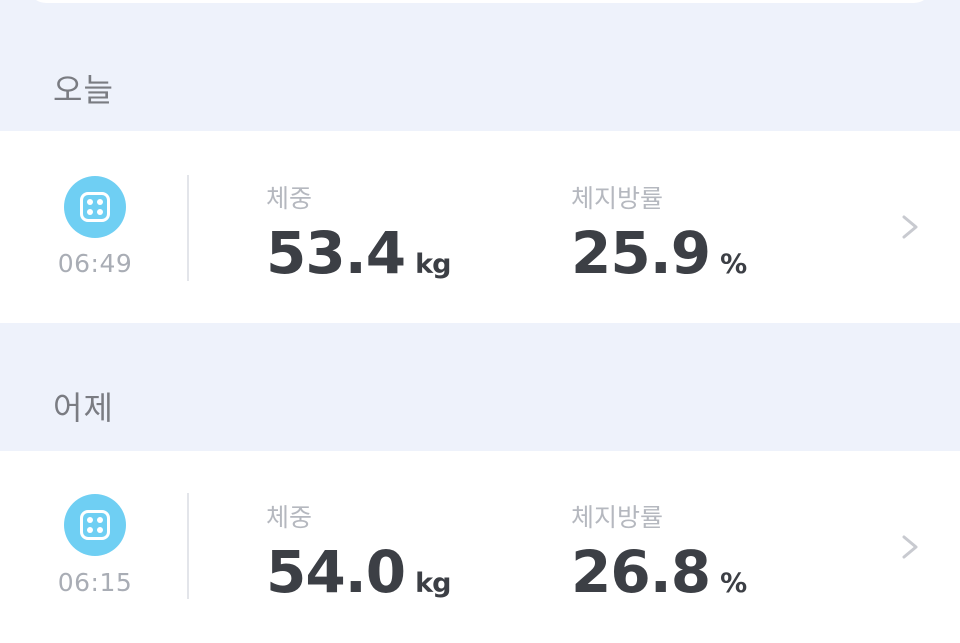  What do you see at coordinates (83, 90) in the screenshot?
I see `section-title: 오늘` at bounding box center [83, 90].